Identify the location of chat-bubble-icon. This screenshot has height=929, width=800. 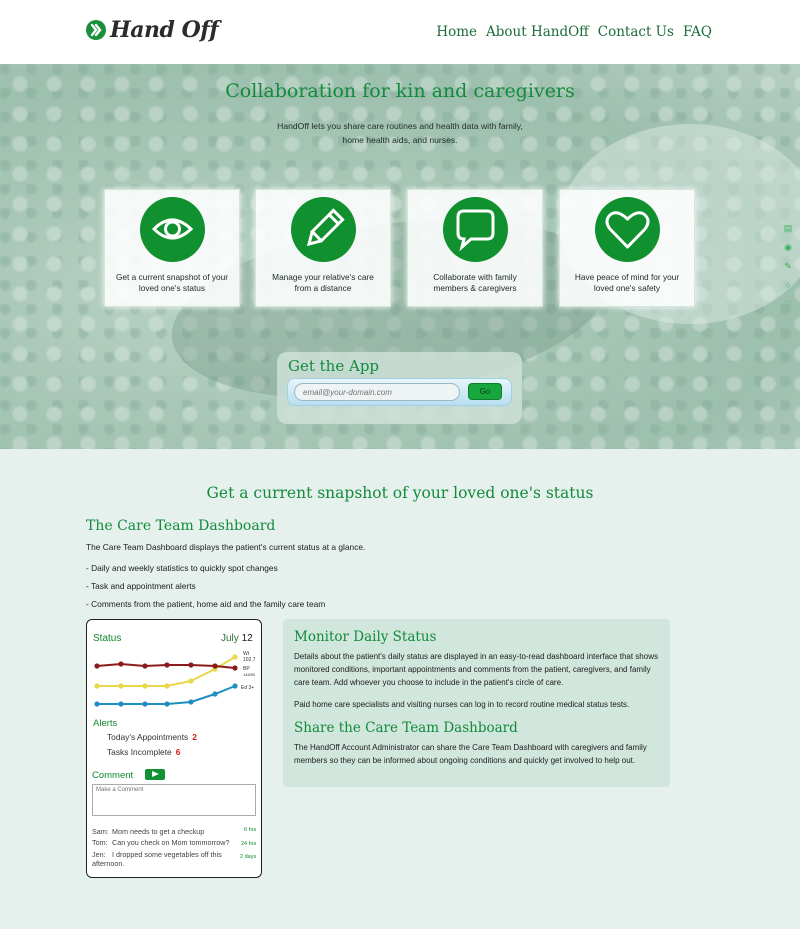
(475, 229).